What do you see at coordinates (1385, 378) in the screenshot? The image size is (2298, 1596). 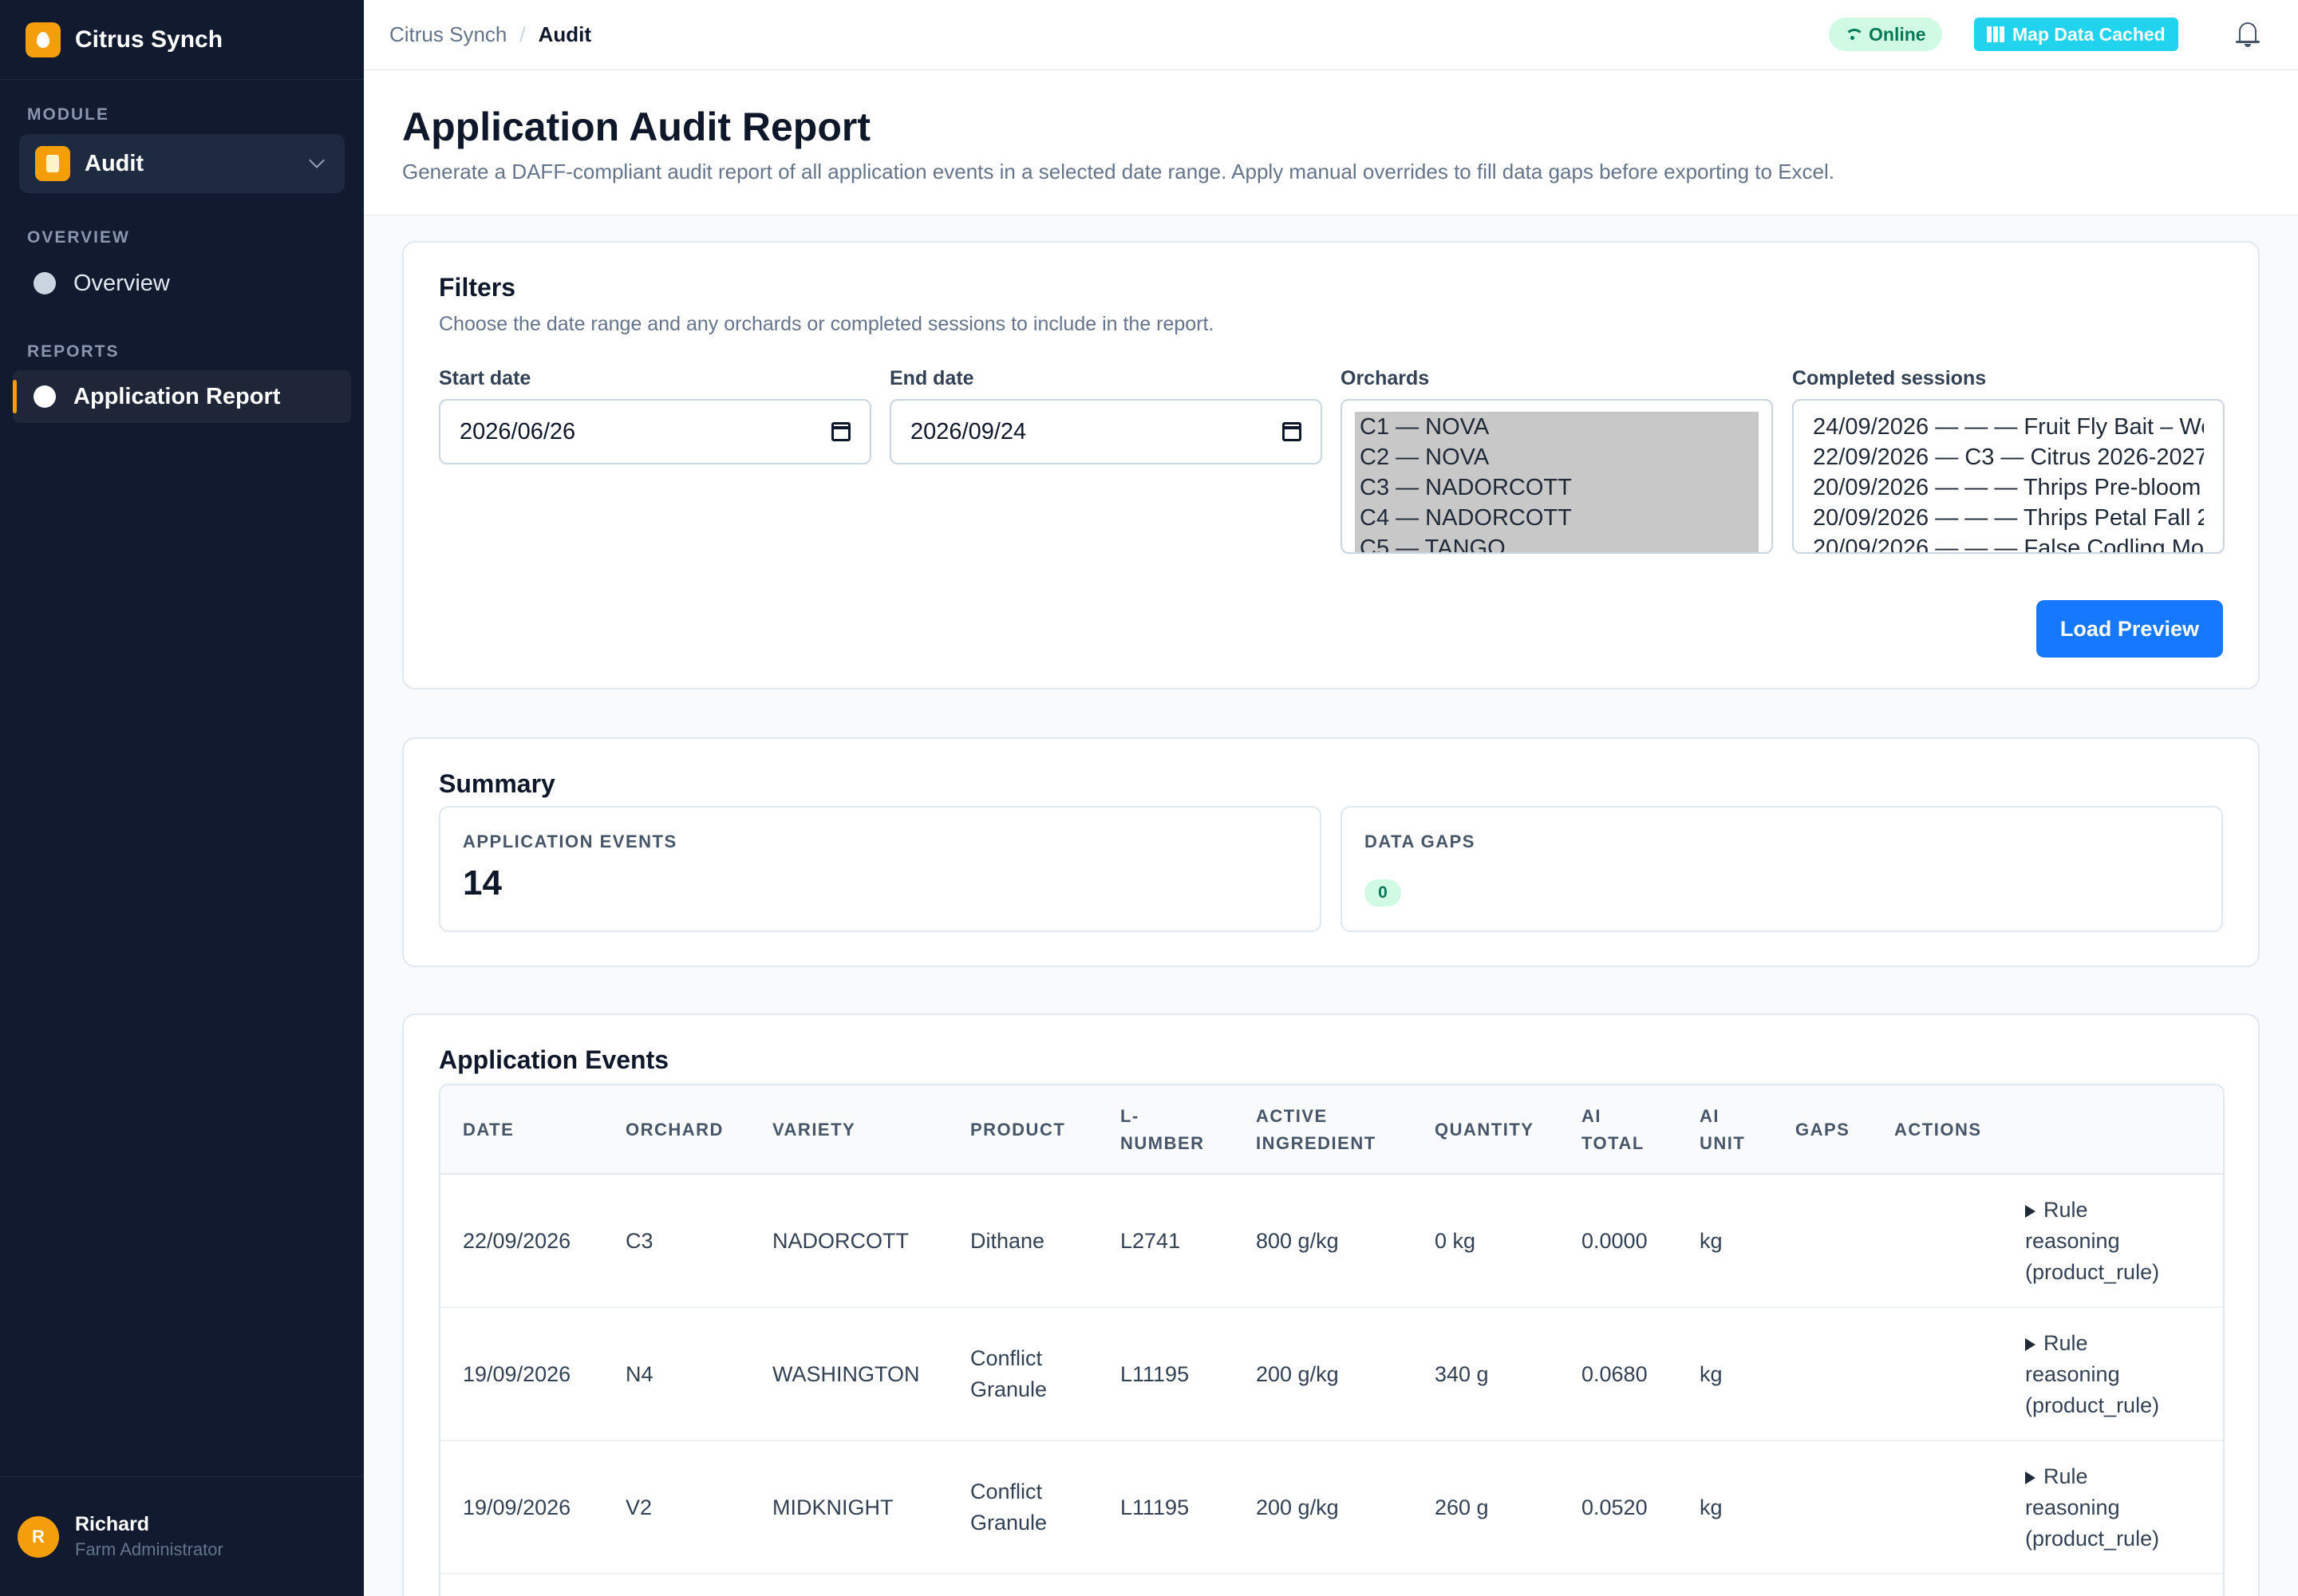 I see `orchards-label: Orchards` at bounding box center [1385, 378].